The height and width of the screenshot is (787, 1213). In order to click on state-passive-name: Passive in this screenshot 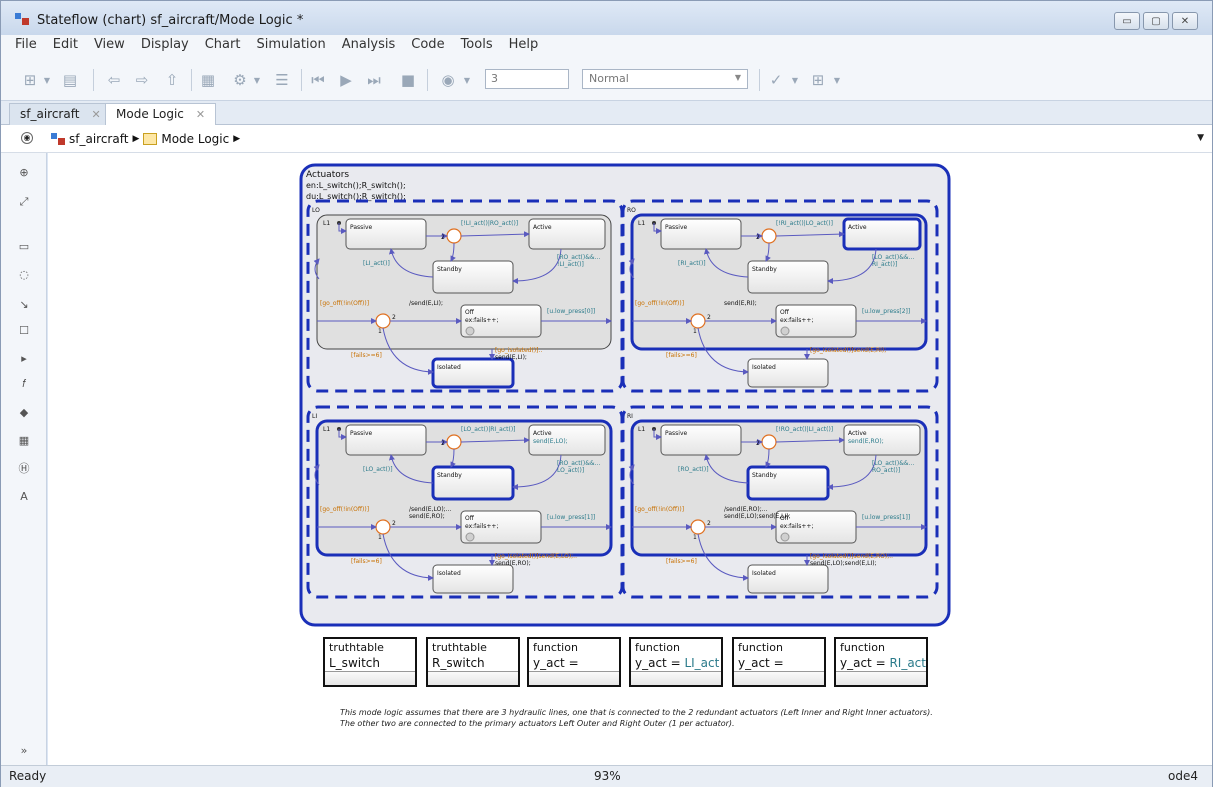, I will do `click(676, 227)`.